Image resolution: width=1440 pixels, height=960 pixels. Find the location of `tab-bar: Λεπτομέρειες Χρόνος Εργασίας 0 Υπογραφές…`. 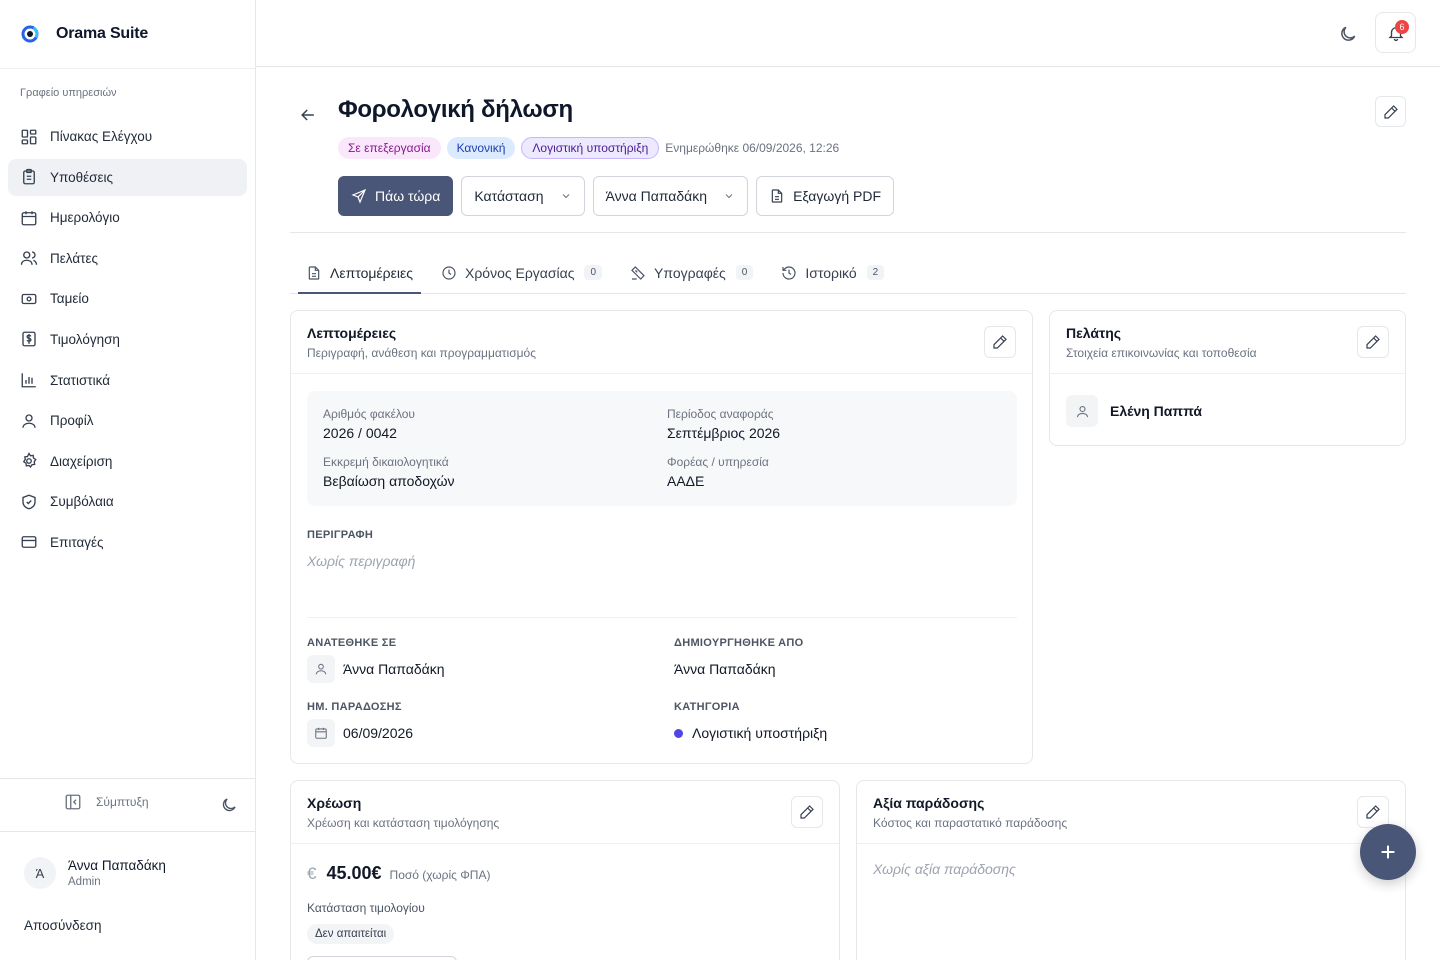

tab-bar: Λεπτομέρειες Χρόνος Εργασίας 0 Υπογραφές… is located at coordinates (848, 273).